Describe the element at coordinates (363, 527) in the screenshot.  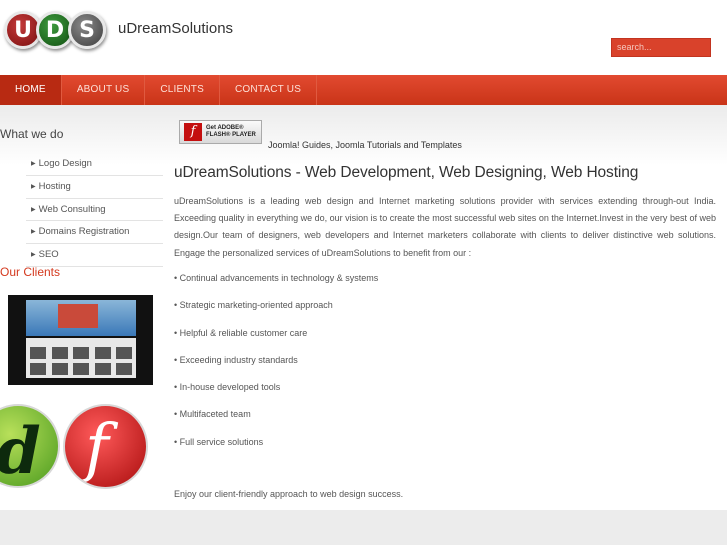
I see `footer-band` at that location.